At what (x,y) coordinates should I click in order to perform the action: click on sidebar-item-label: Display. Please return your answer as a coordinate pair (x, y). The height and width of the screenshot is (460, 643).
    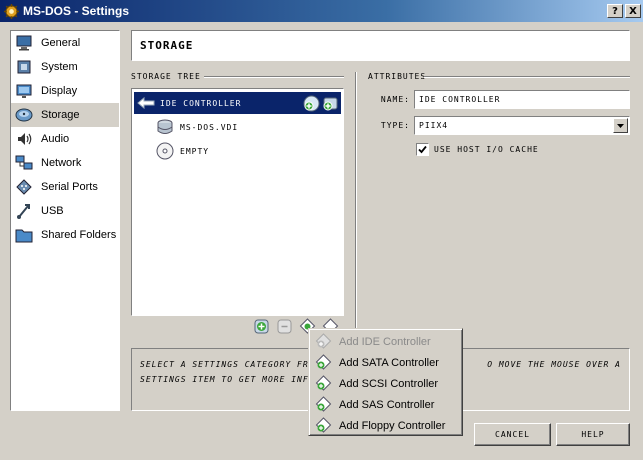
    Looking at the image, I should click on (59, 91).